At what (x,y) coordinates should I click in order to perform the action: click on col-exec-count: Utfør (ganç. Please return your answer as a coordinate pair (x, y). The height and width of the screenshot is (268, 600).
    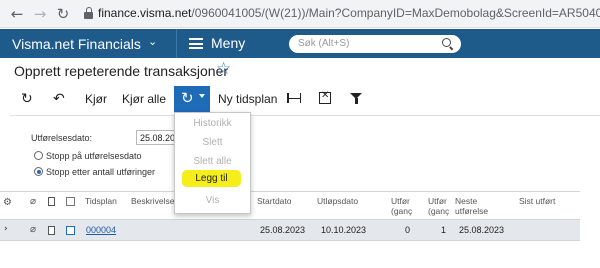
    Looking at the image, I should click on (401, 206).